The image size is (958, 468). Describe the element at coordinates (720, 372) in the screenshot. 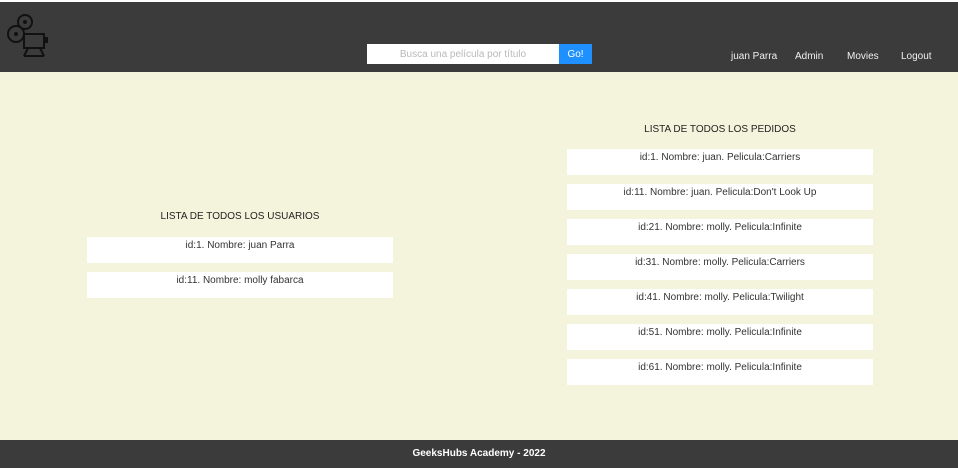

I see `order-list-item: id:61. Nombre: molly. Pelicula:Infinite` at that location.